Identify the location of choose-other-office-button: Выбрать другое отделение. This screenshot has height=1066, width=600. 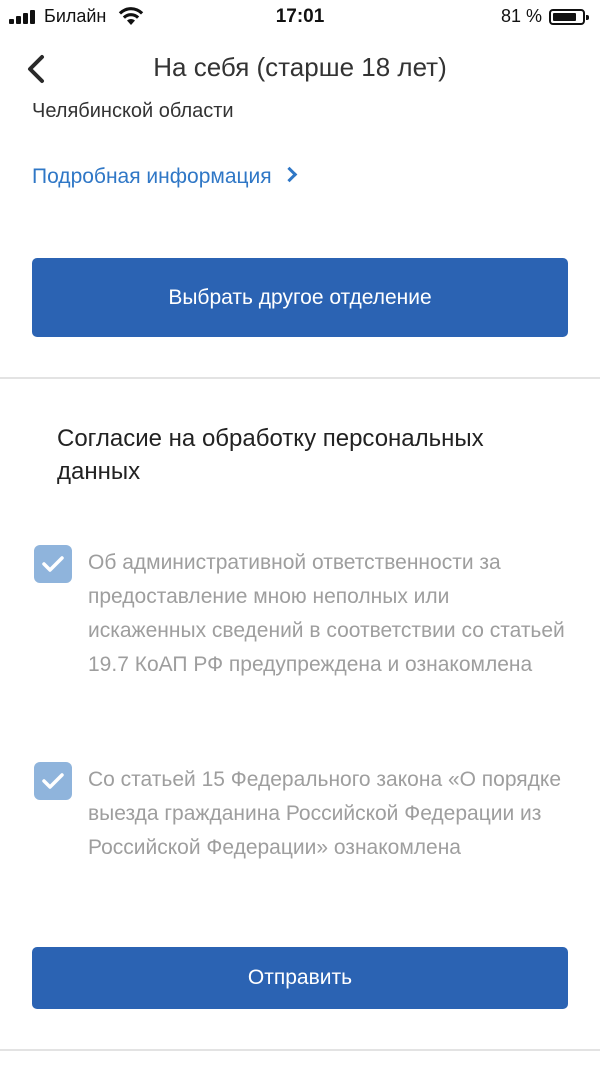
(300, 297).